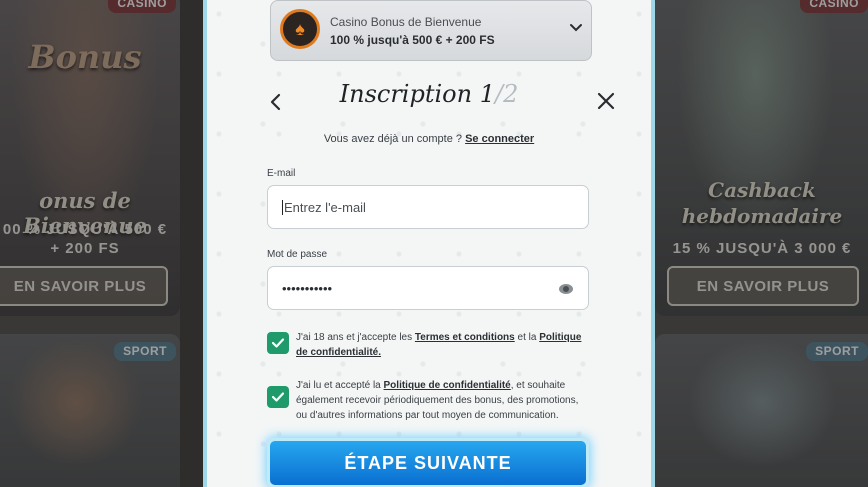  Describe the element at coordinates (761, 410) in the screenshot. I see `promo-card-sport-right: SPORT` at that location.